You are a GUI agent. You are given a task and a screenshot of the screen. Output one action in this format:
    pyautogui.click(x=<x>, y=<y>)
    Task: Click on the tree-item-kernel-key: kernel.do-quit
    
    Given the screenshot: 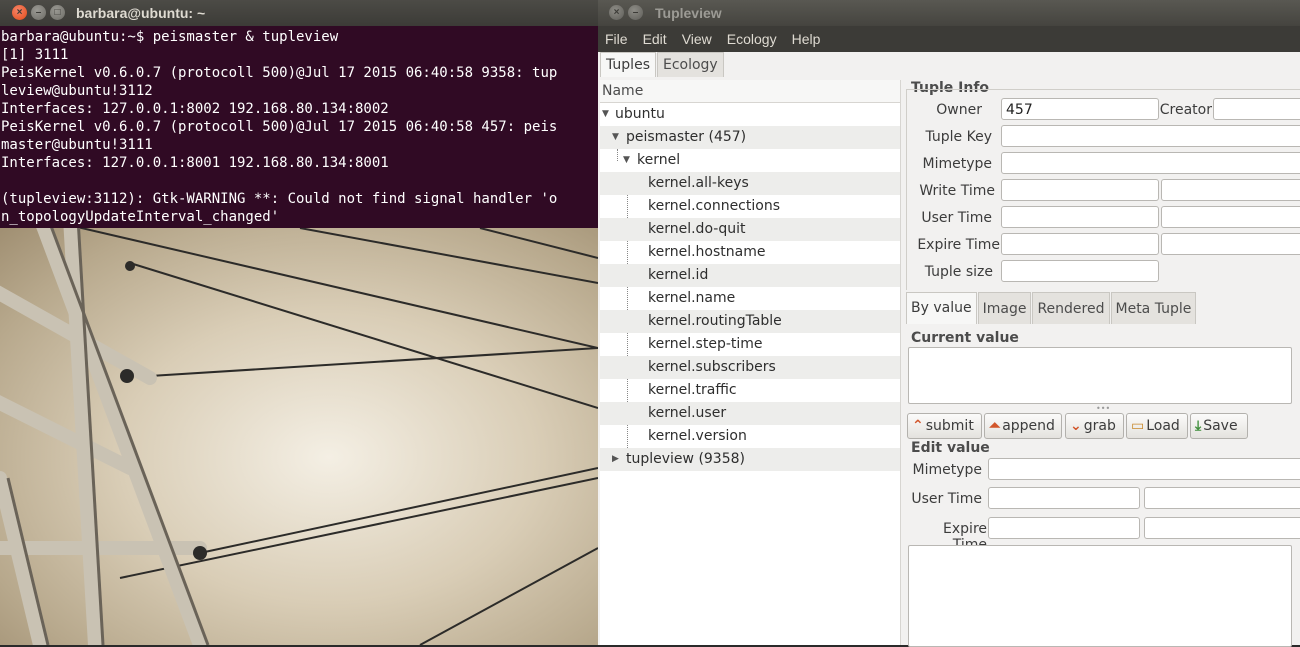 What is the action you would take?
    pyautogui.click(x=750, y=229)
    